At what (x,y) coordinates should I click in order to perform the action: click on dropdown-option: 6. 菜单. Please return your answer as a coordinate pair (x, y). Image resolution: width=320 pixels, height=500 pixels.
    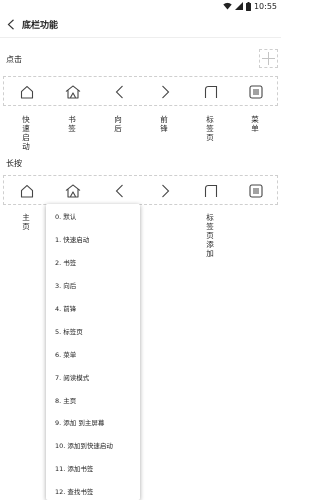
    Looking at the image, I should click on (93, 353).